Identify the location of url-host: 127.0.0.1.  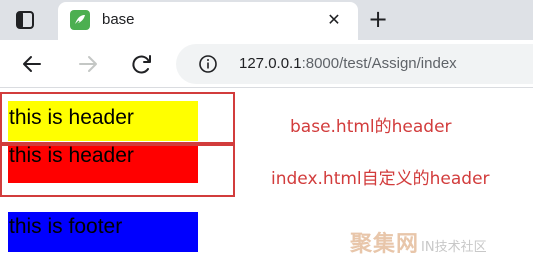
(270, 63).